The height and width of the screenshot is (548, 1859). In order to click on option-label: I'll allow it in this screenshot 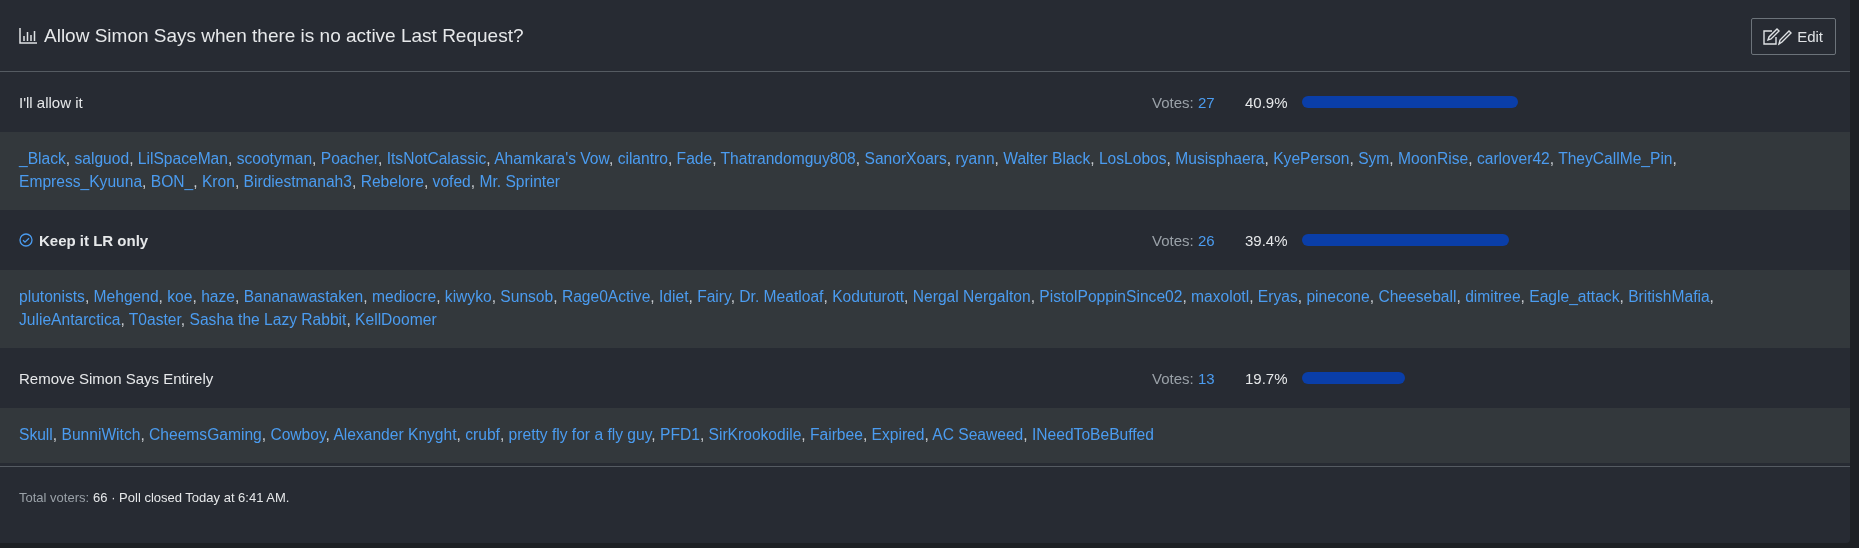, I will do `click(51, 102)`.